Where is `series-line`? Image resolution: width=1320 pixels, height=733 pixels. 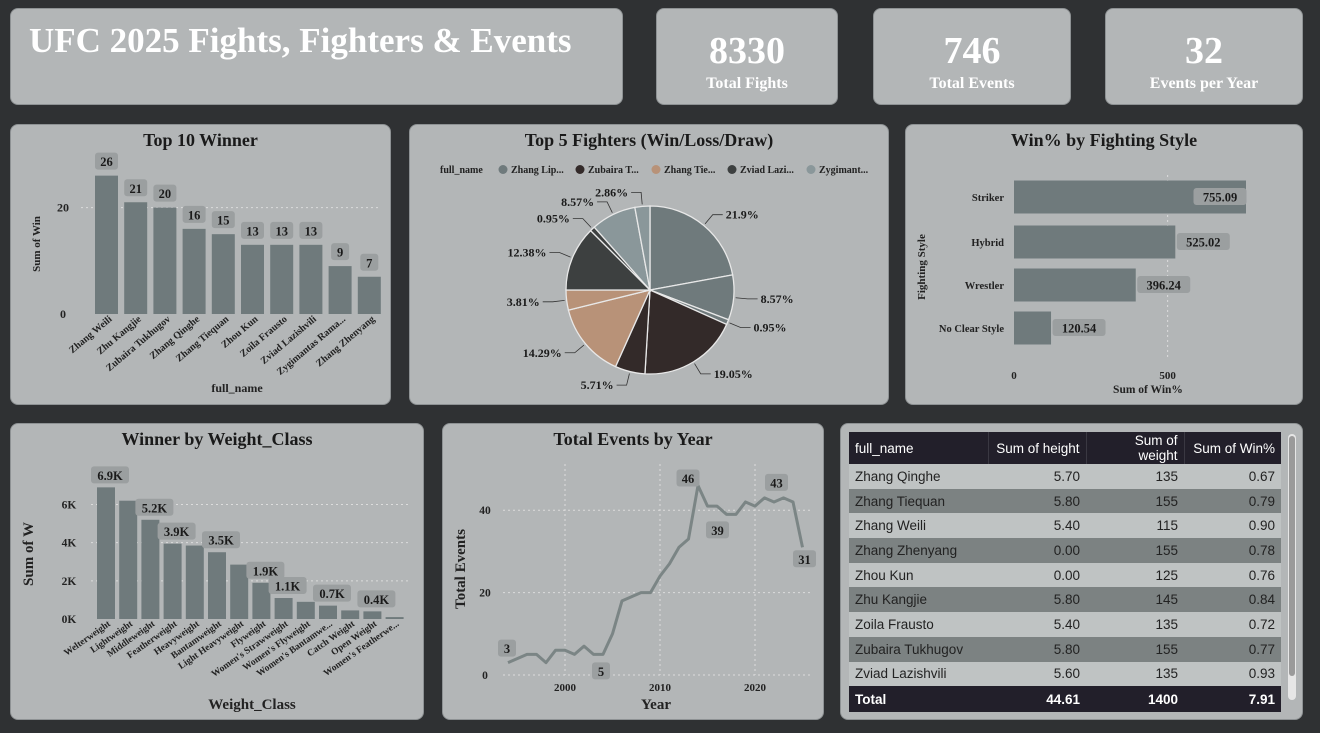 series-line is located at coordinates (655, 574).